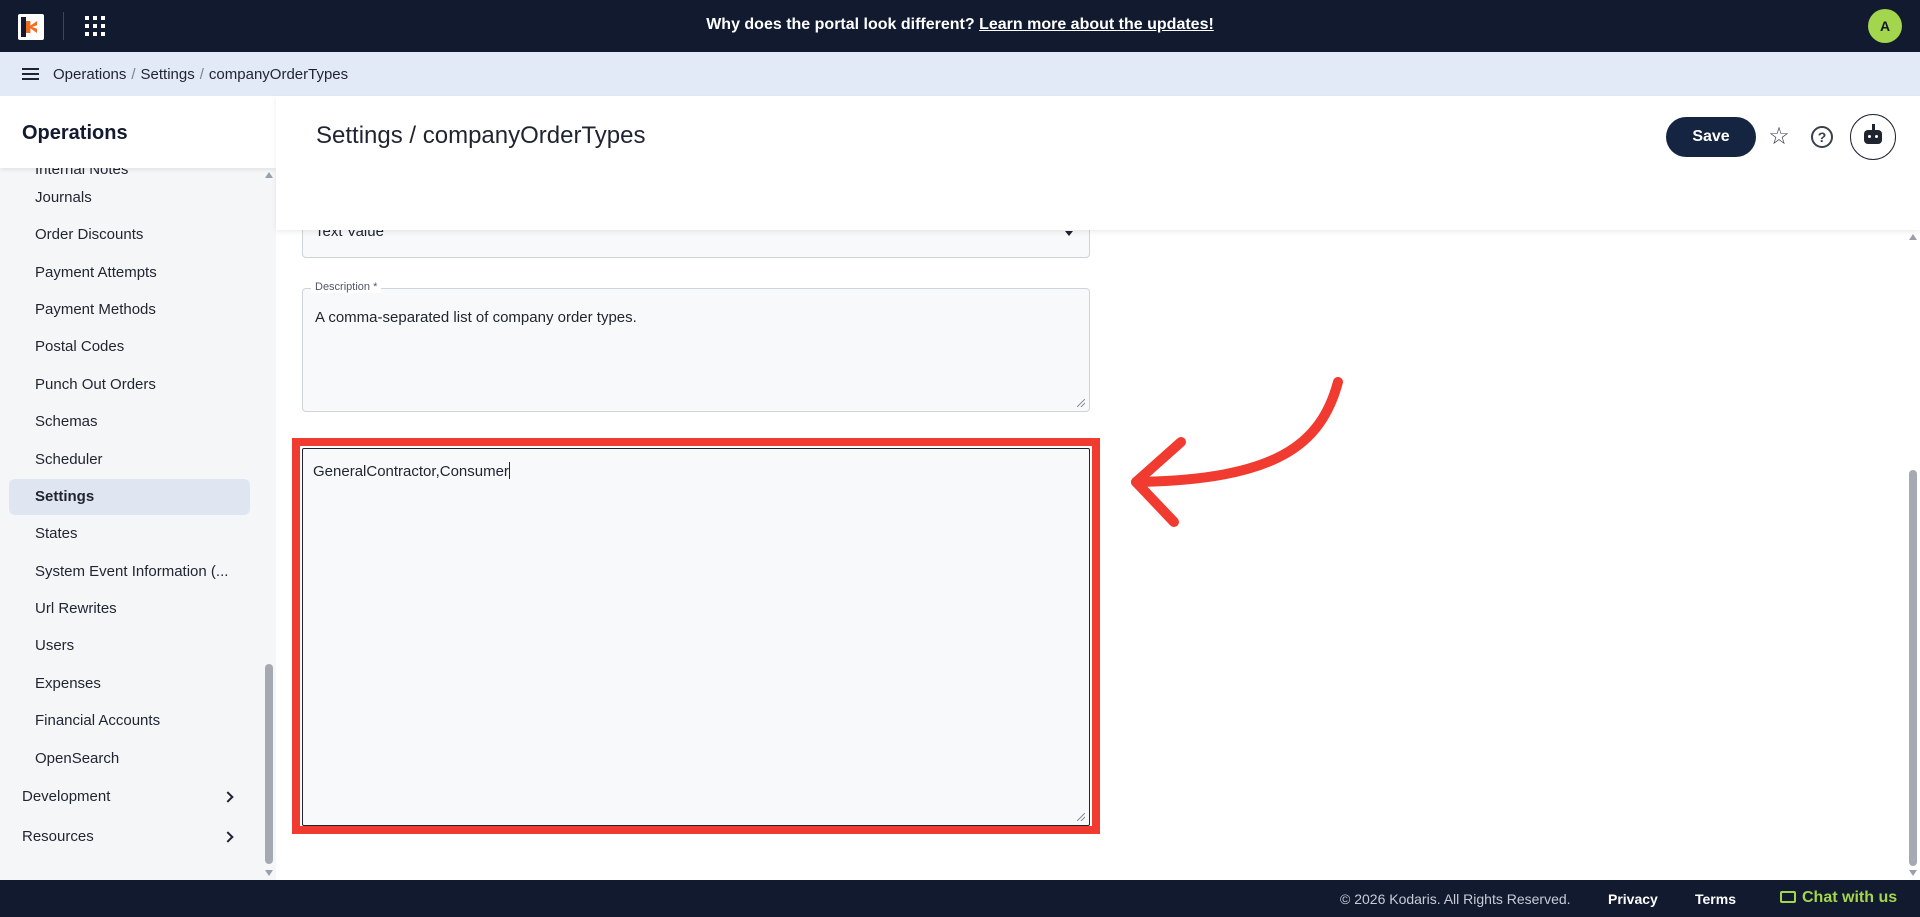  I want to click on chat-icon, so click(1788, 897).